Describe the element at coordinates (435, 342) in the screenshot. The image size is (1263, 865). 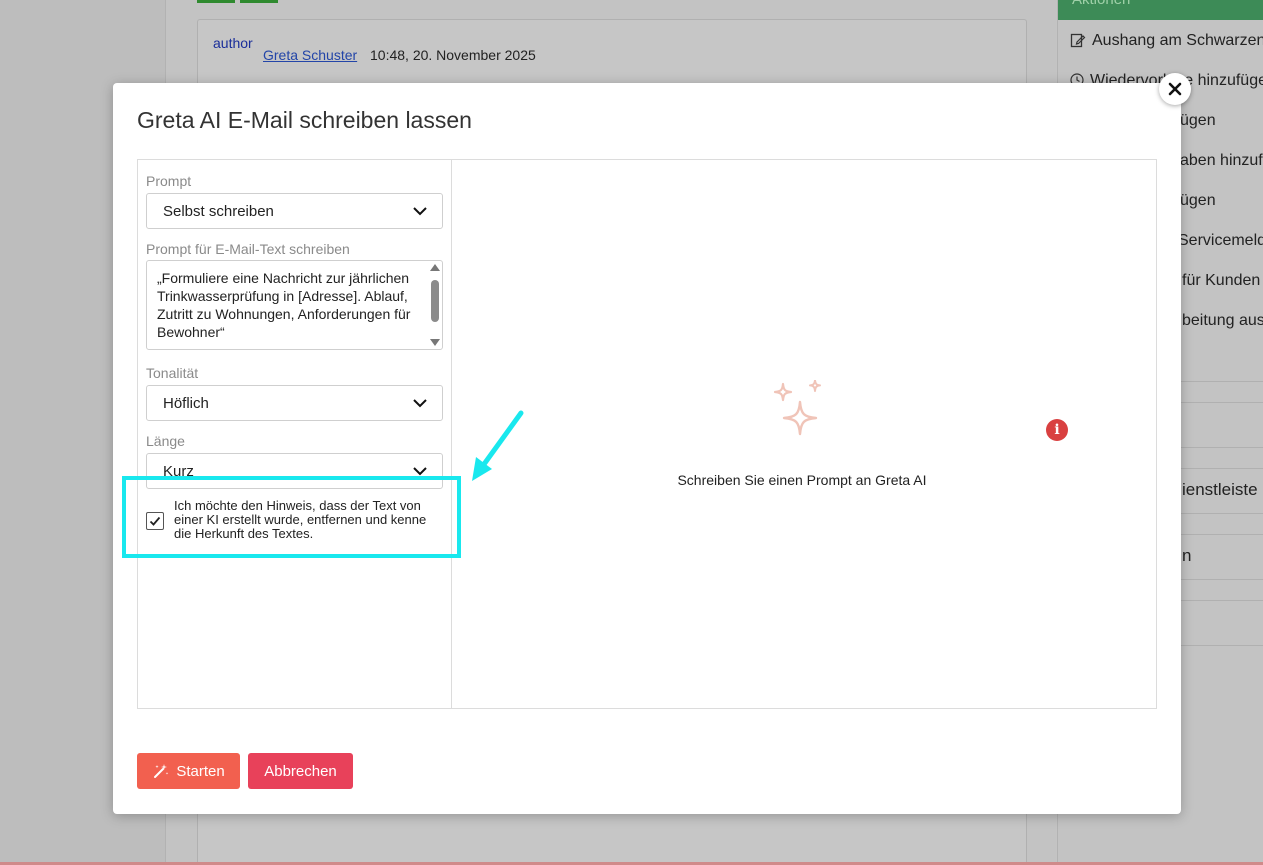
I see `scroll-down-arrow-icon` at that location.